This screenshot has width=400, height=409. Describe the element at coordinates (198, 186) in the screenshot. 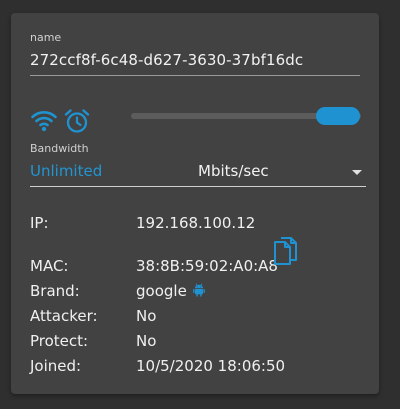

I see `bandwidth-underline` at that location.